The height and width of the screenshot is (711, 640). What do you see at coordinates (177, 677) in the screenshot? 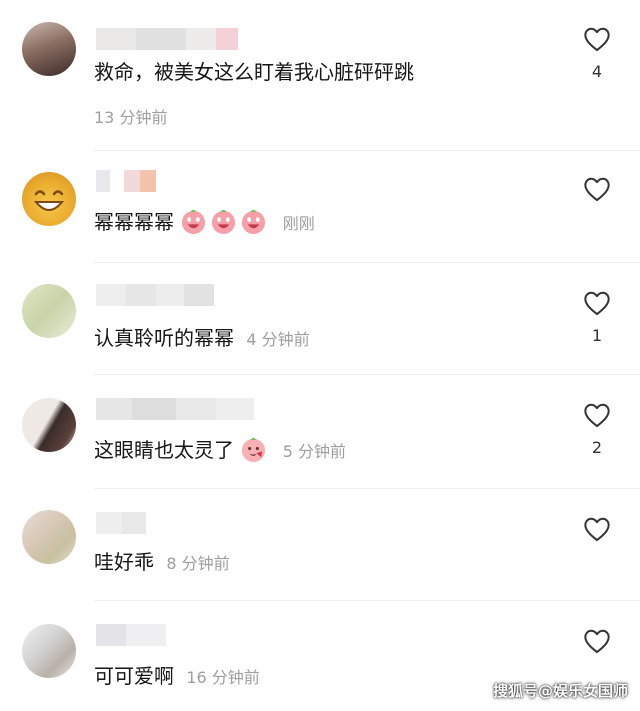
I see `comment-text: 可可爱啊 16 分钟前` at bounding box center [177, 677].